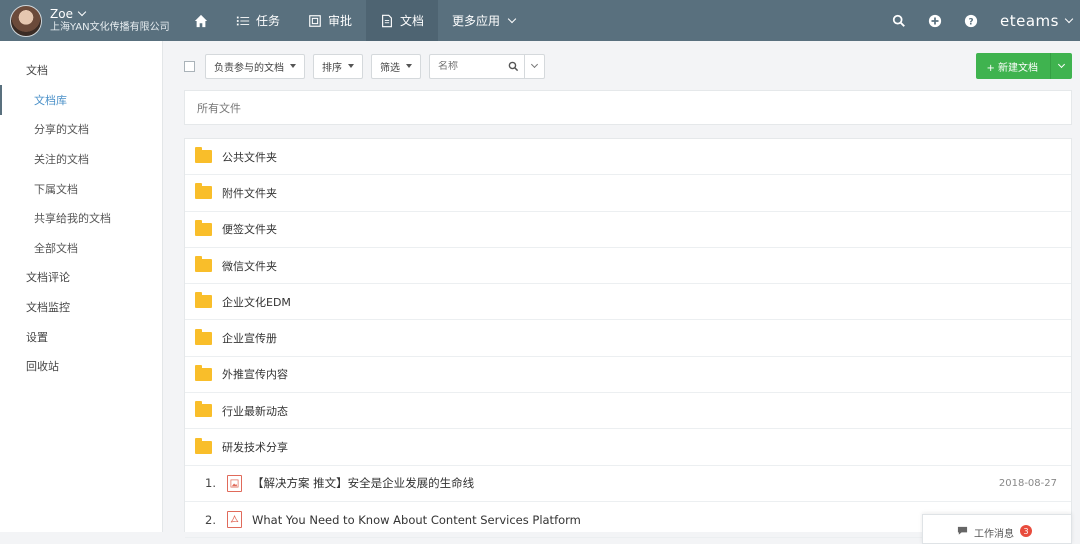  What do you see at coordinates (466, 66) in the screenshot?
I see `search-input` at bounding box center [466, 66].